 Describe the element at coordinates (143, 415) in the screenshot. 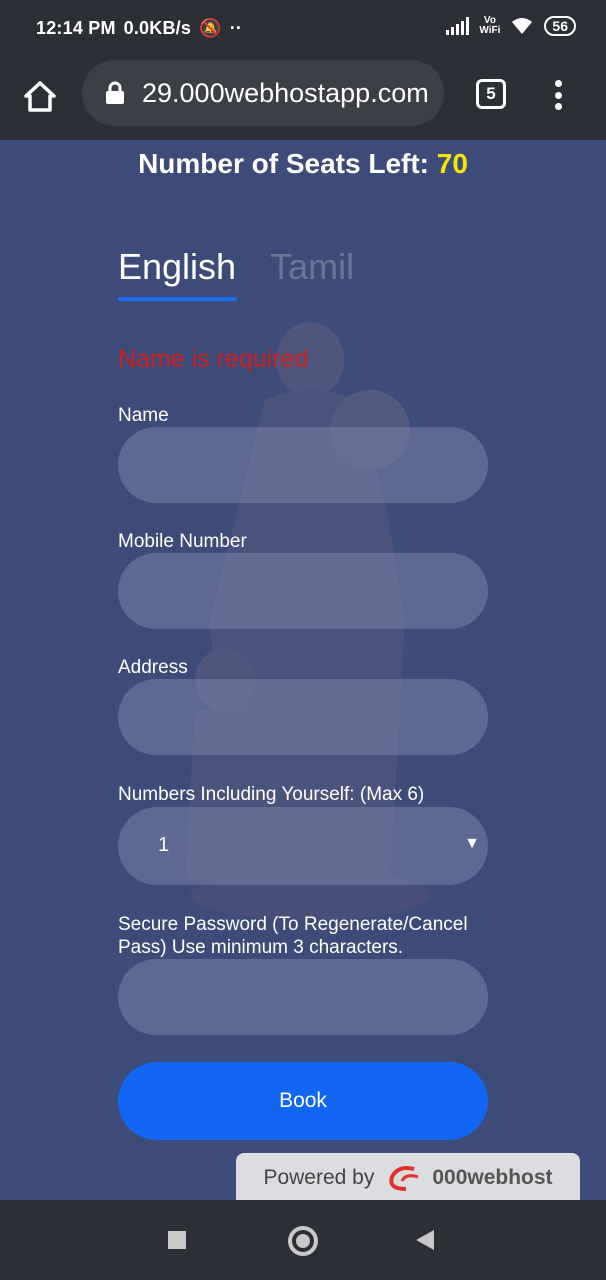

I see `name-label: Name` at that location.